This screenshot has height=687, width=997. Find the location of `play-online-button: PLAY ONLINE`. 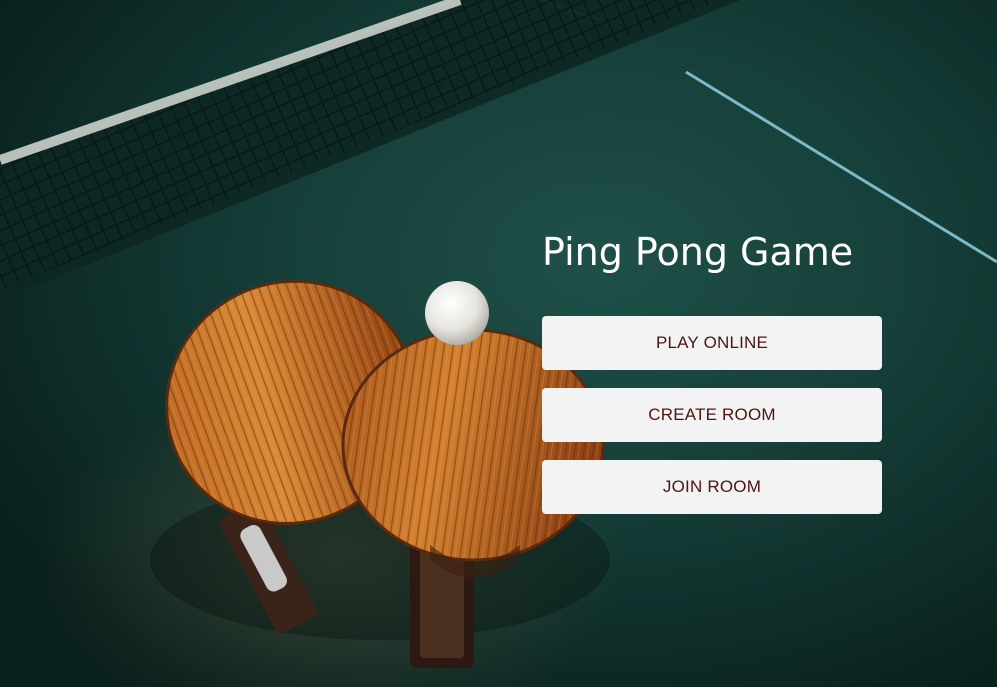

play-online-button: PLAY ONLINE is located at coordinates (712, 343).